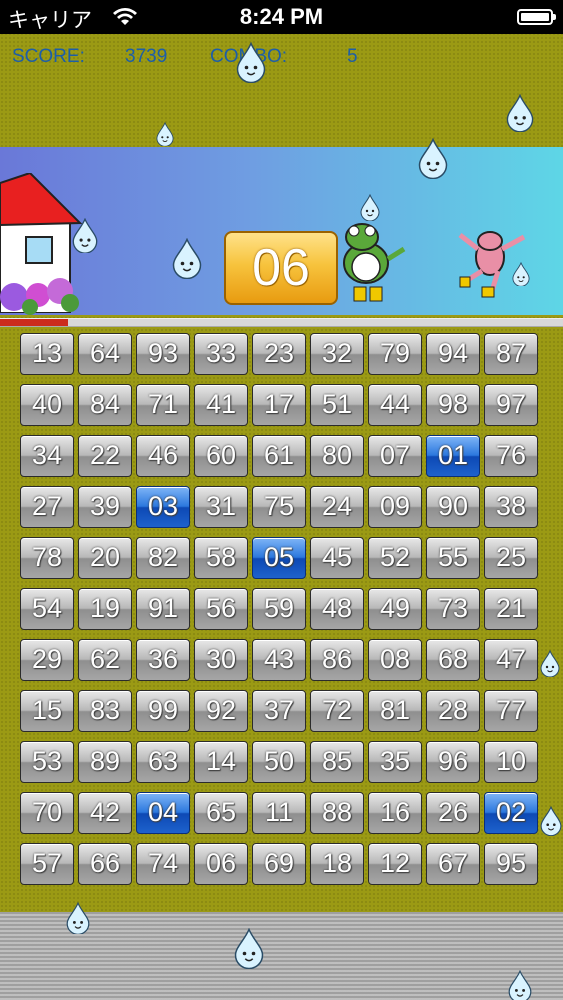  I want to click on number-tile-94: 94, so click(453, 354).